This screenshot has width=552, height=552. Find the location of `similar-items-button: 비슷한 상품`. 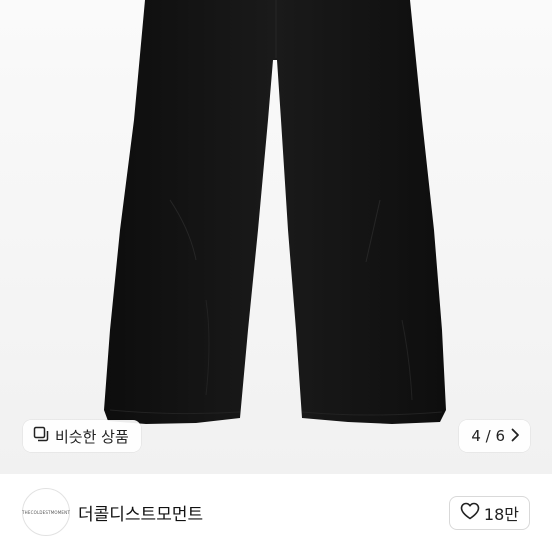

similar-items-button: 비슷한 상품 is located at coordinates (82, 436).